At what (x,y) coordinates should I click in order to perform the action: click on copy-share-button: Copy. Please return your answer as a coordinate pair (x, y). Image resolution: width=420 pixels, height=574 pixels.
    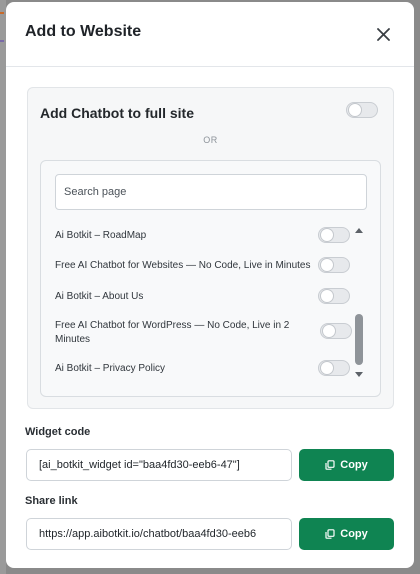
    Looking at the image, I should click on (346, 534).